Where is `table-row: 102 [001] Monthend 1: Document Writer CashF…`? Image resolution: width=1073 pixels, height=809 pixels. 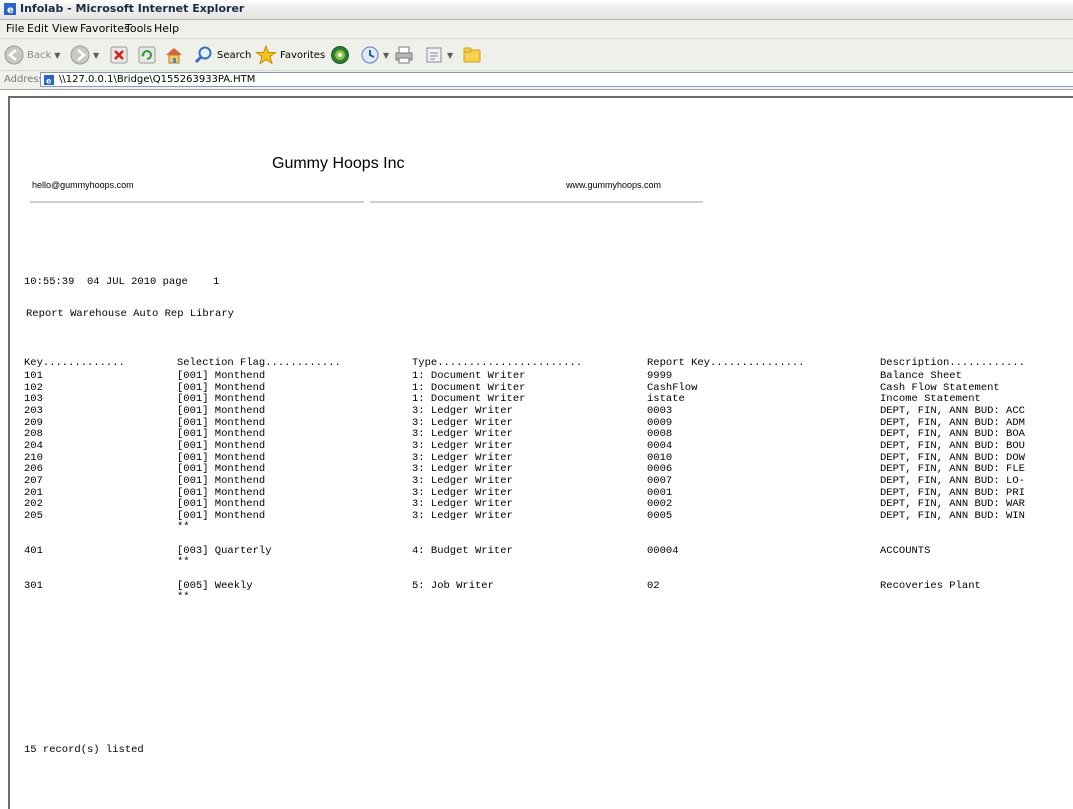 table-row: 102 [001] Monthend 1: Document Writer CashF… is located at coordinates (541, 388).